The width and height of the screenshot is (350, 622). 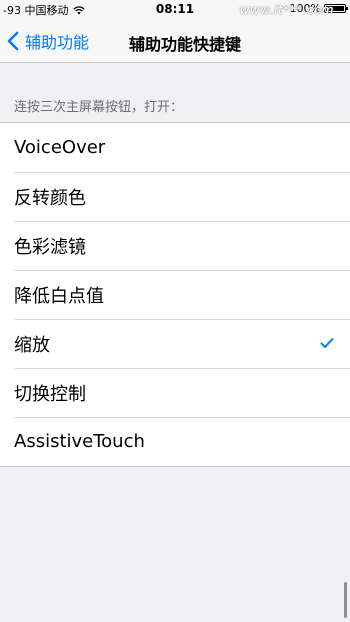 I want to click on option-label: AssistiveTouch, so click(x=79, y=441).